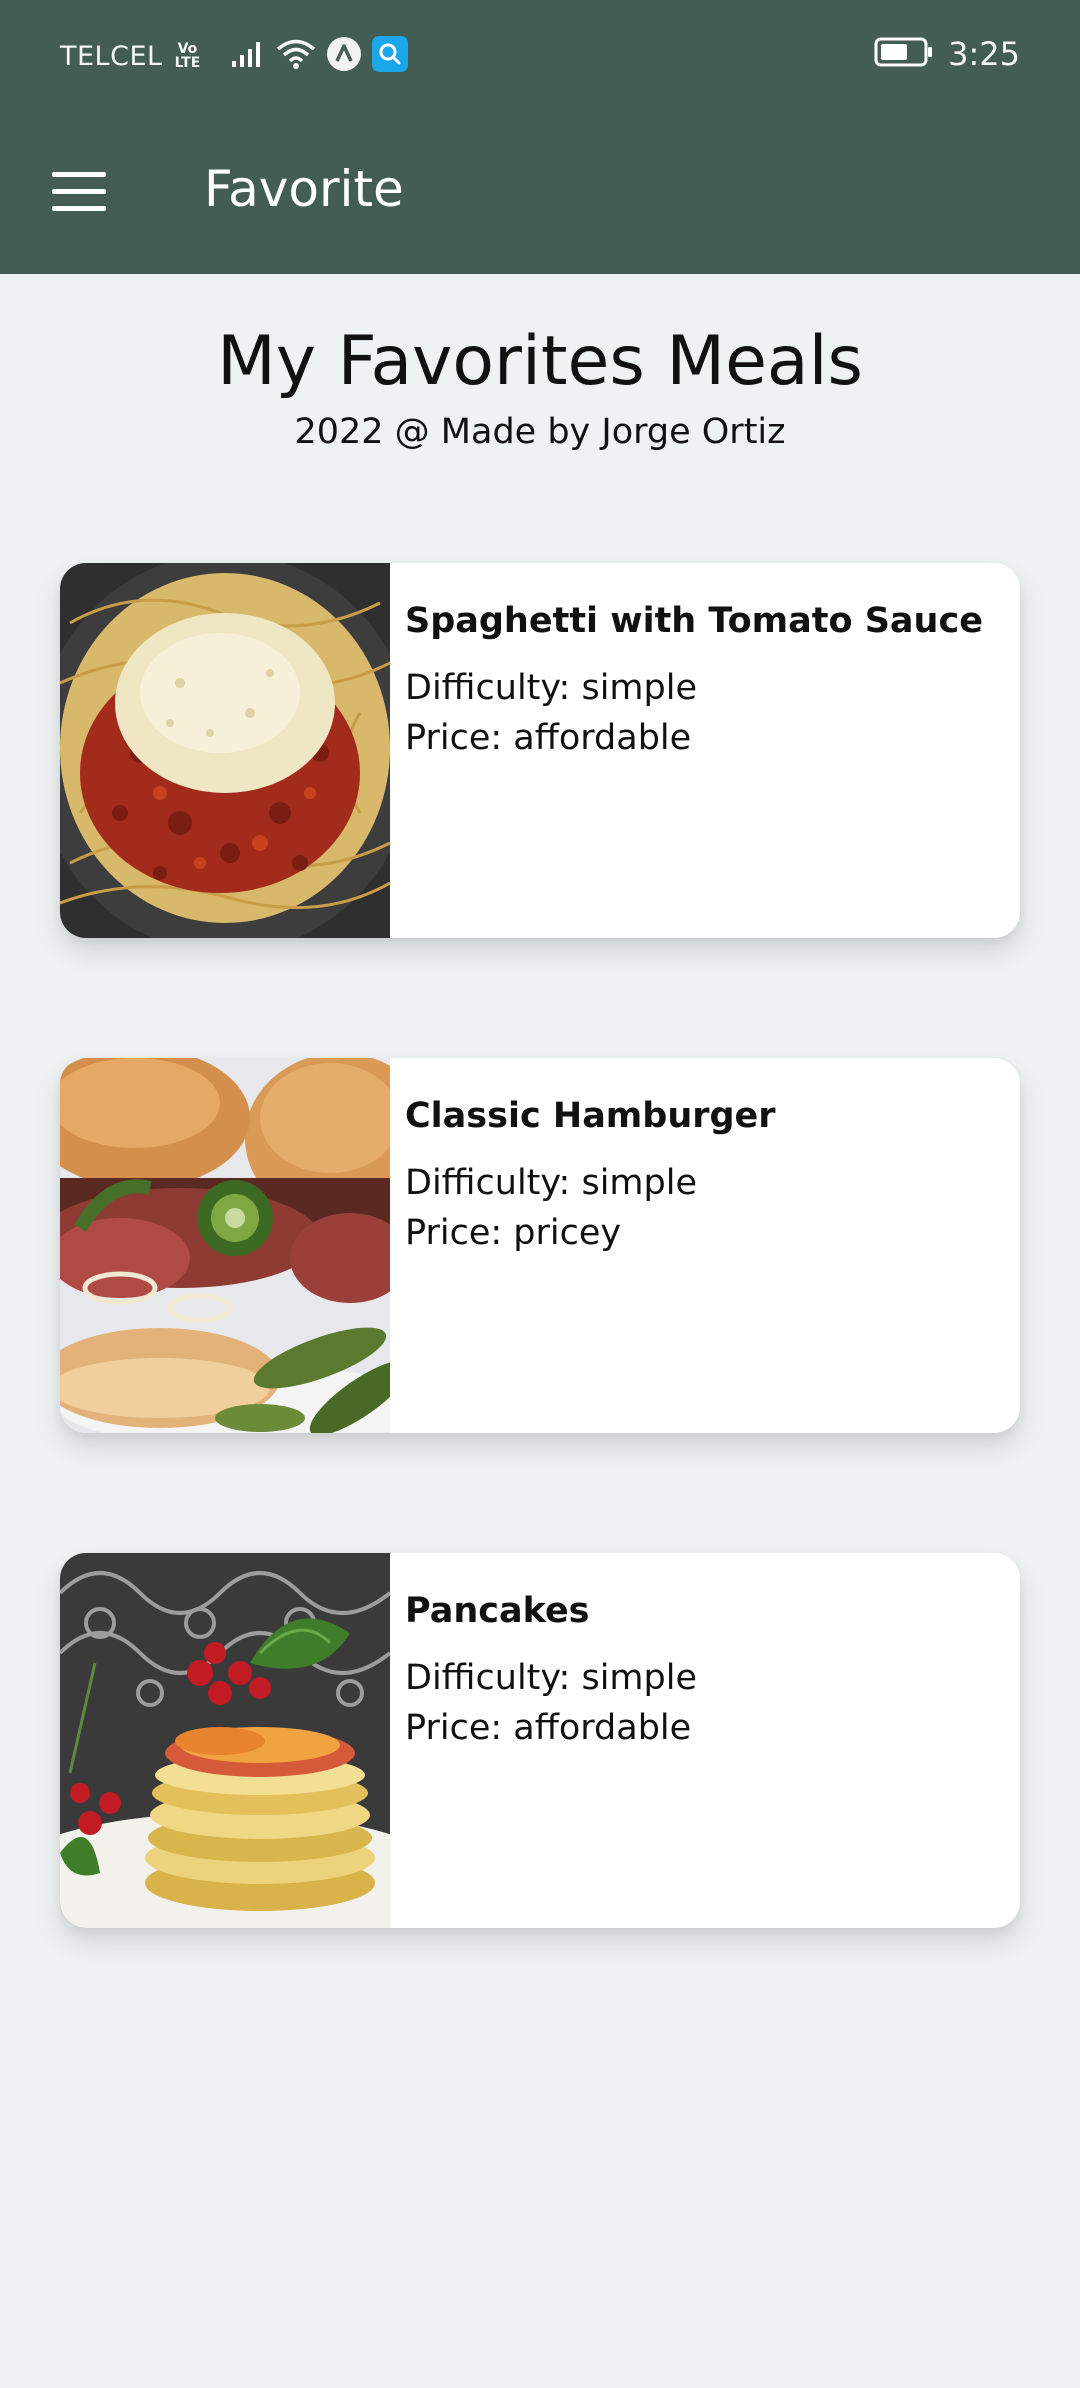 The image size is (1080, 2388). What do you see at coordinates (187, 63) in the screenshot?
I see `volte-bottom: LTE` at bounding box center [187, 63].